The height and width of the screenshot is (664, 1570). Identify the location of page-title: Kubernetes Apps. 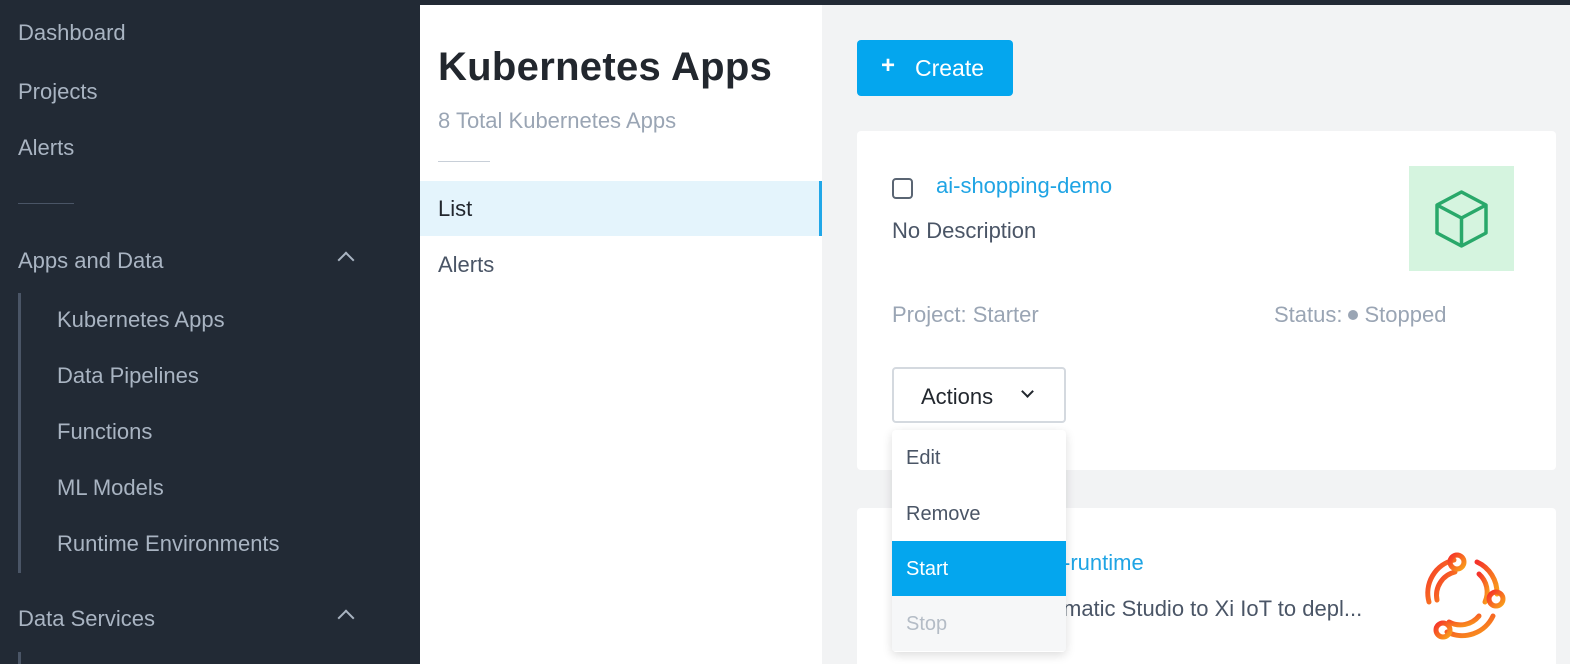
(605, 67).